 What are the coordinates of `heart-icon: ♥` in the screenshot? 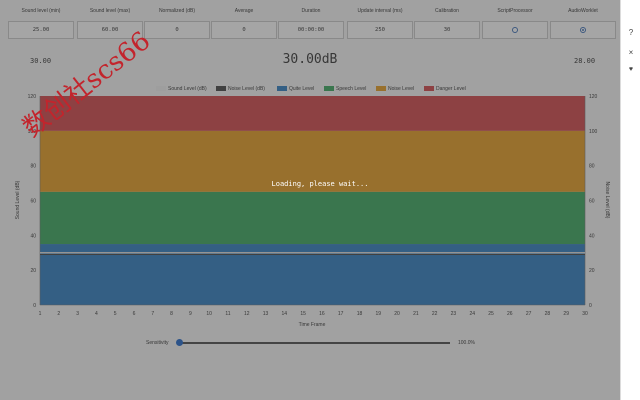 It's located at (630, 69).